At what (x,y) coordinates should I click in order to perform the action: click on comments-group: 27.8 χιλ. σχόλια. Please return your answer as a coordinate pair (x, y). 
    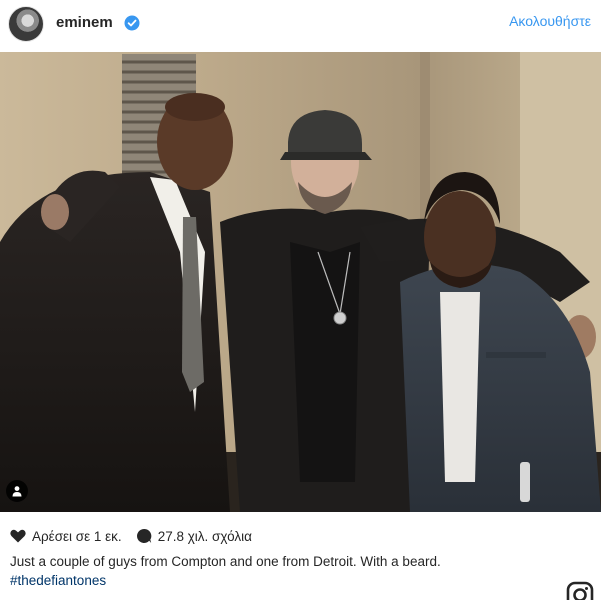
    Looking at the image, I should click on (194, 536).